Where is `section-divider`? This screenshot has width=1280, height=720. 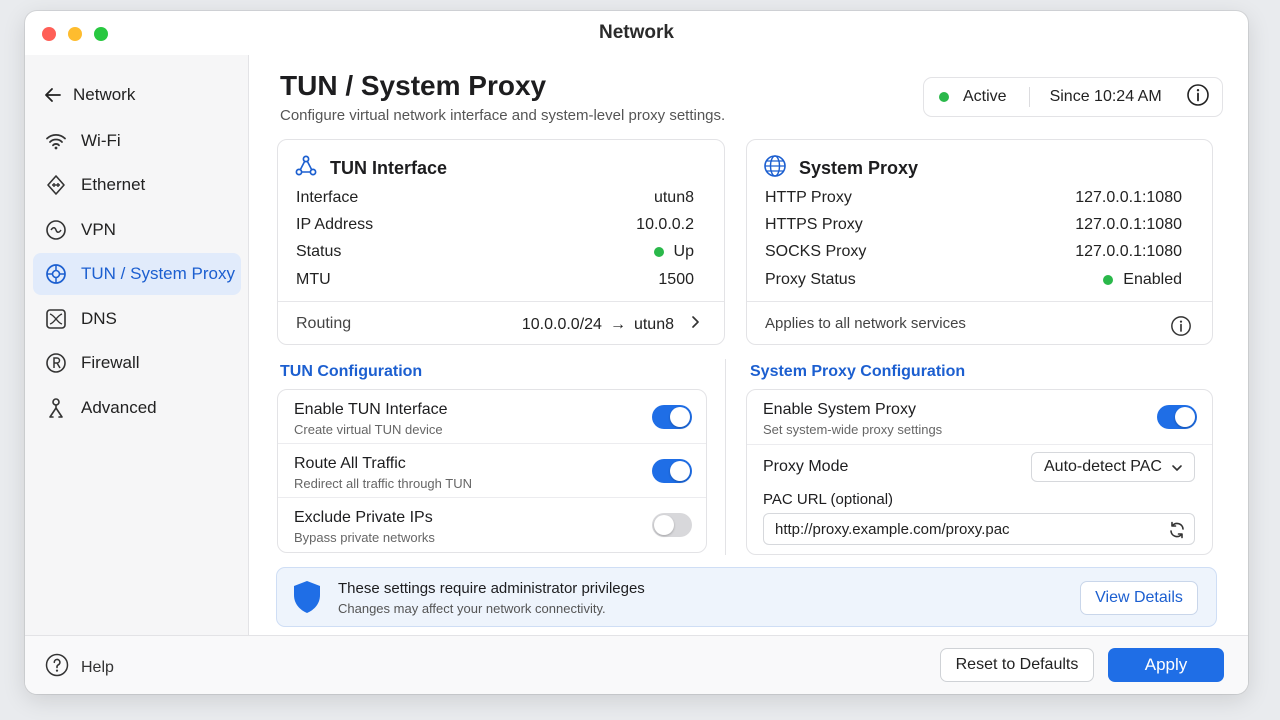
section-divider is located at coordinates (725, 457).